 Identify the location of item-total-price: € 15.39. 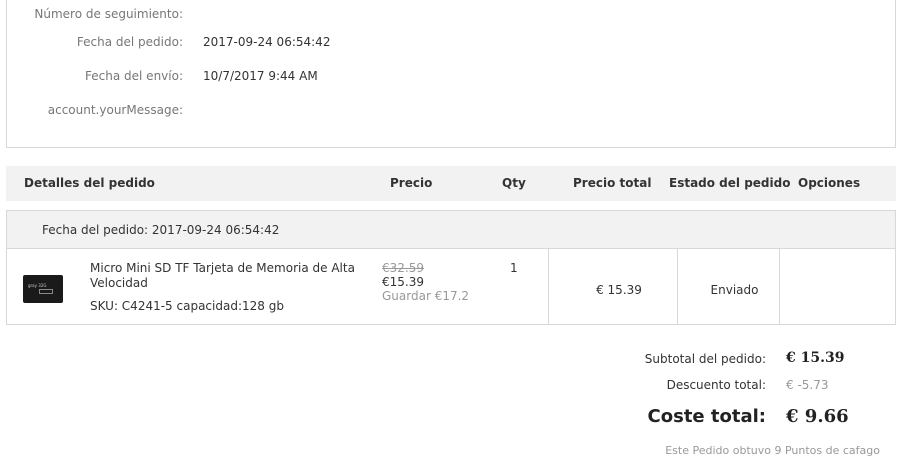
(619, 290).